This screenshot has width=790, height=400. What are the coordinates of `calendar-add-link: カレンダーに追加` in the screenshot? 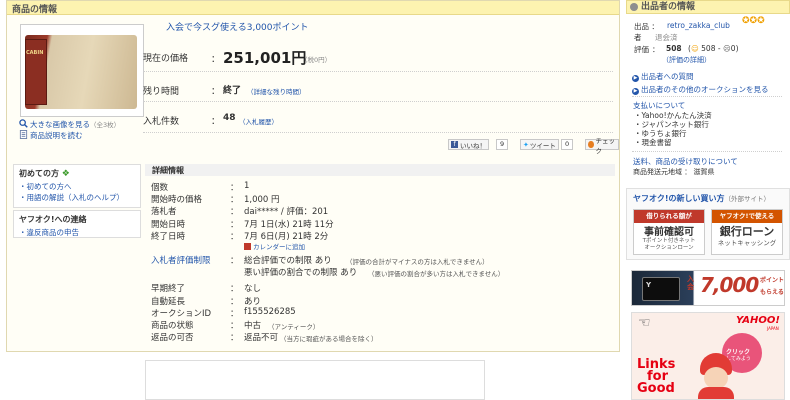 It's located at (274, 246).